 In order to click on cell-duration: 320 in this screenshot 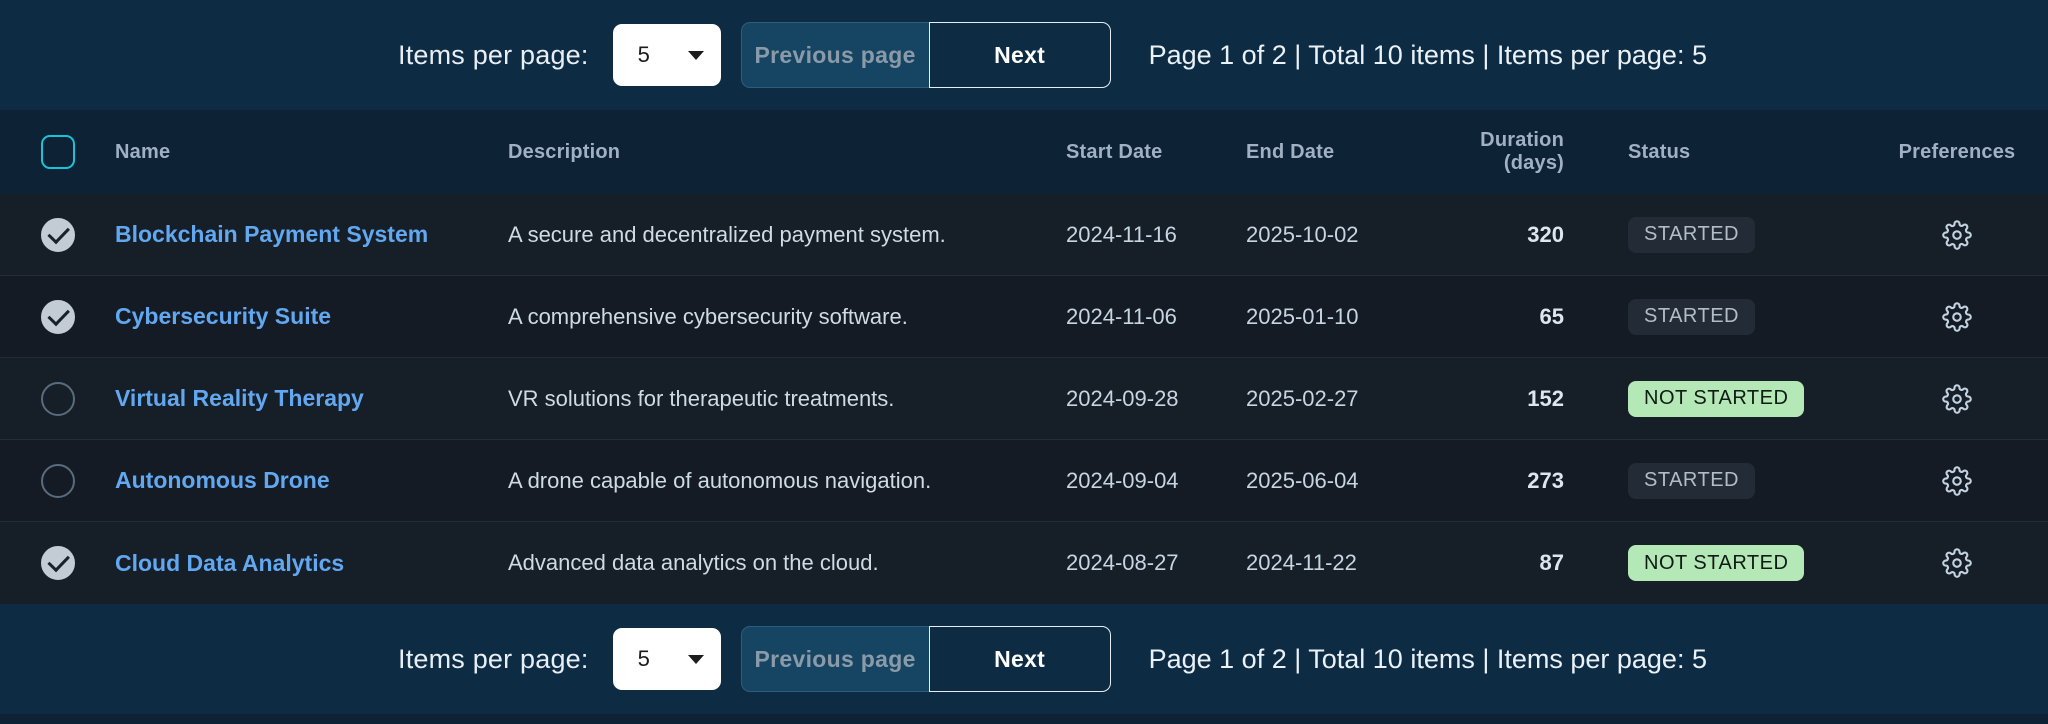, I will do `click(1545, 234)`.